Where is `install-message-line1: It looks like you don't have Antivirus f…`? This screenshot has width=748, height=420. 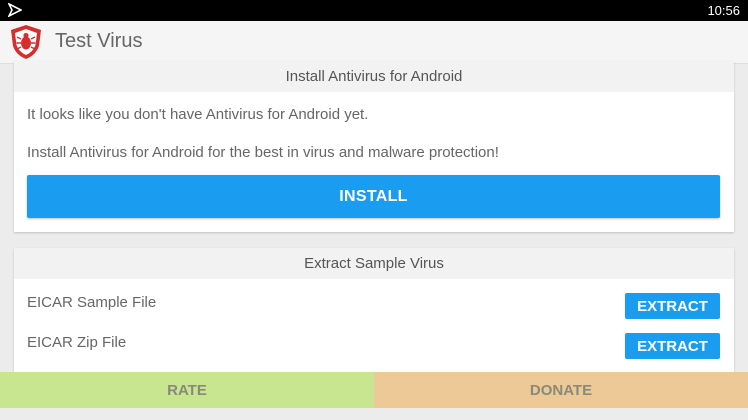 install-message-line1: It looks like you don't have Antivirus f… is located at coordinates (198, 114).